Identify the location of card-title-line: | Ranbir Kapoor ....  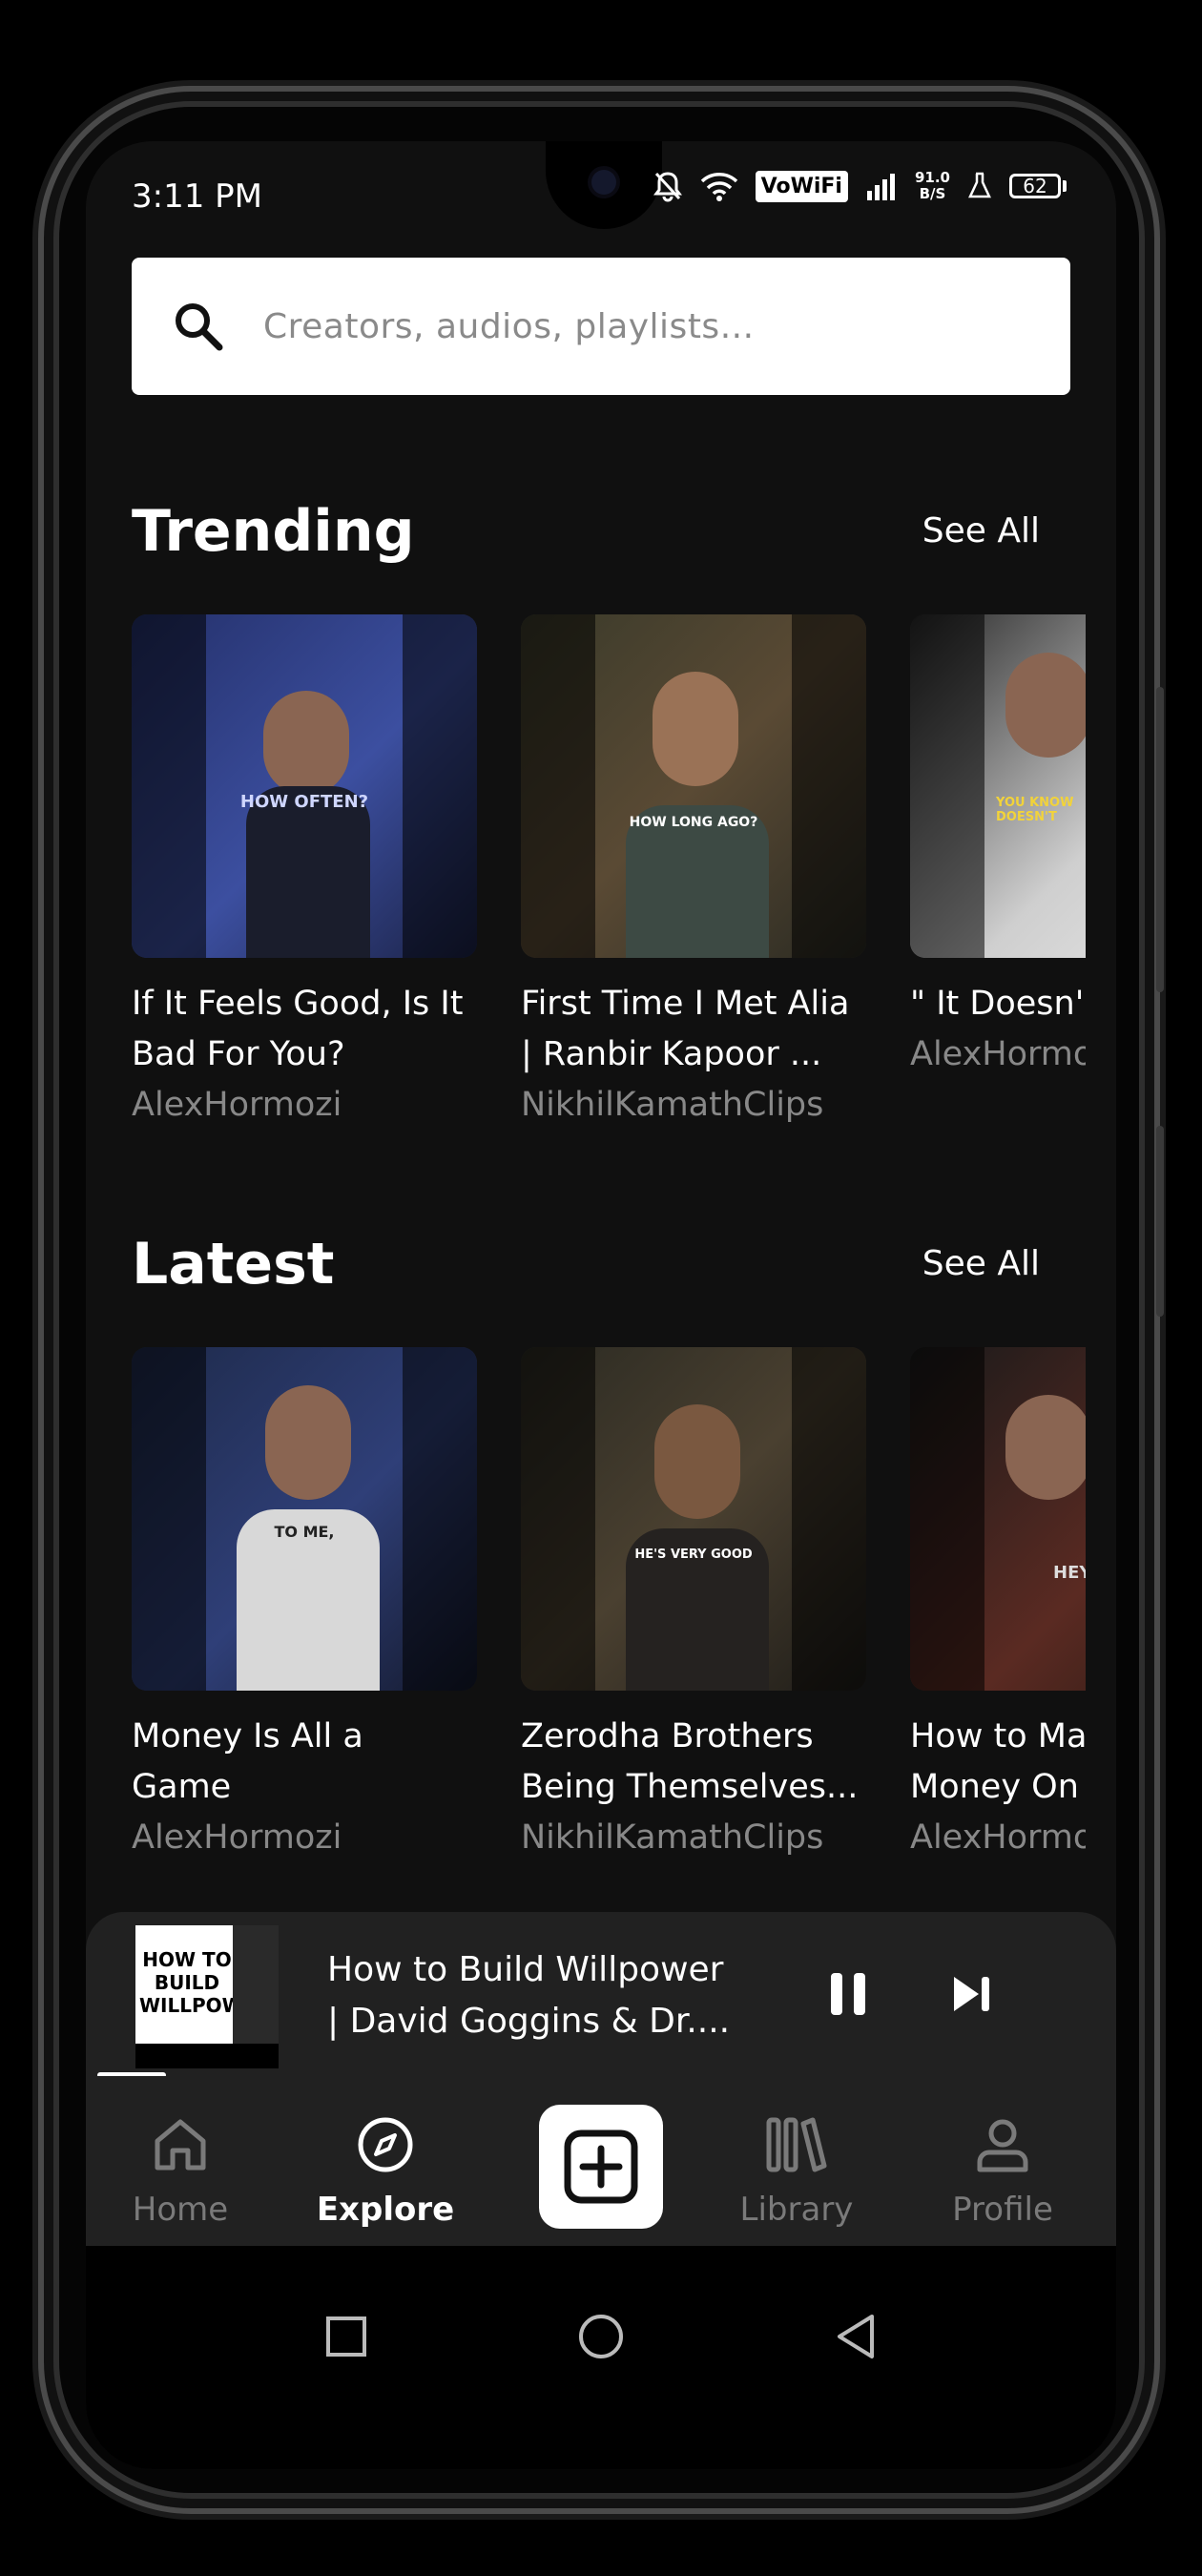
(671, 1054).